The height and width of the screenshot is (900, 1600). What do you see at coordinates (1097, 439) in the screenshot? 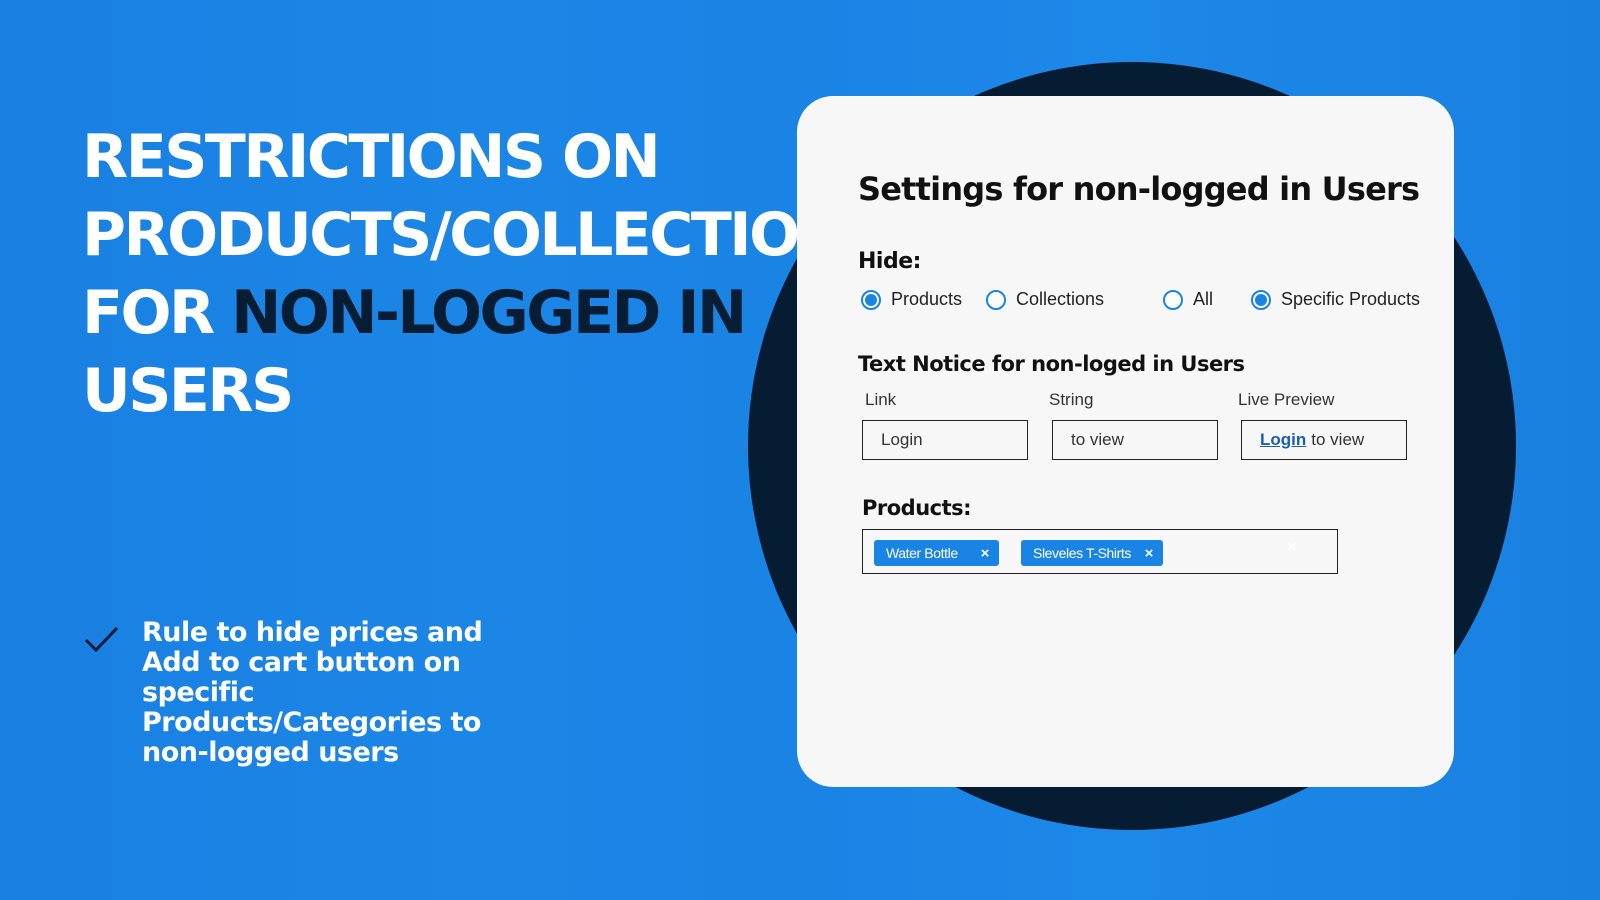
I see `string-input-value: to view` at bounding box center [1097, 439].